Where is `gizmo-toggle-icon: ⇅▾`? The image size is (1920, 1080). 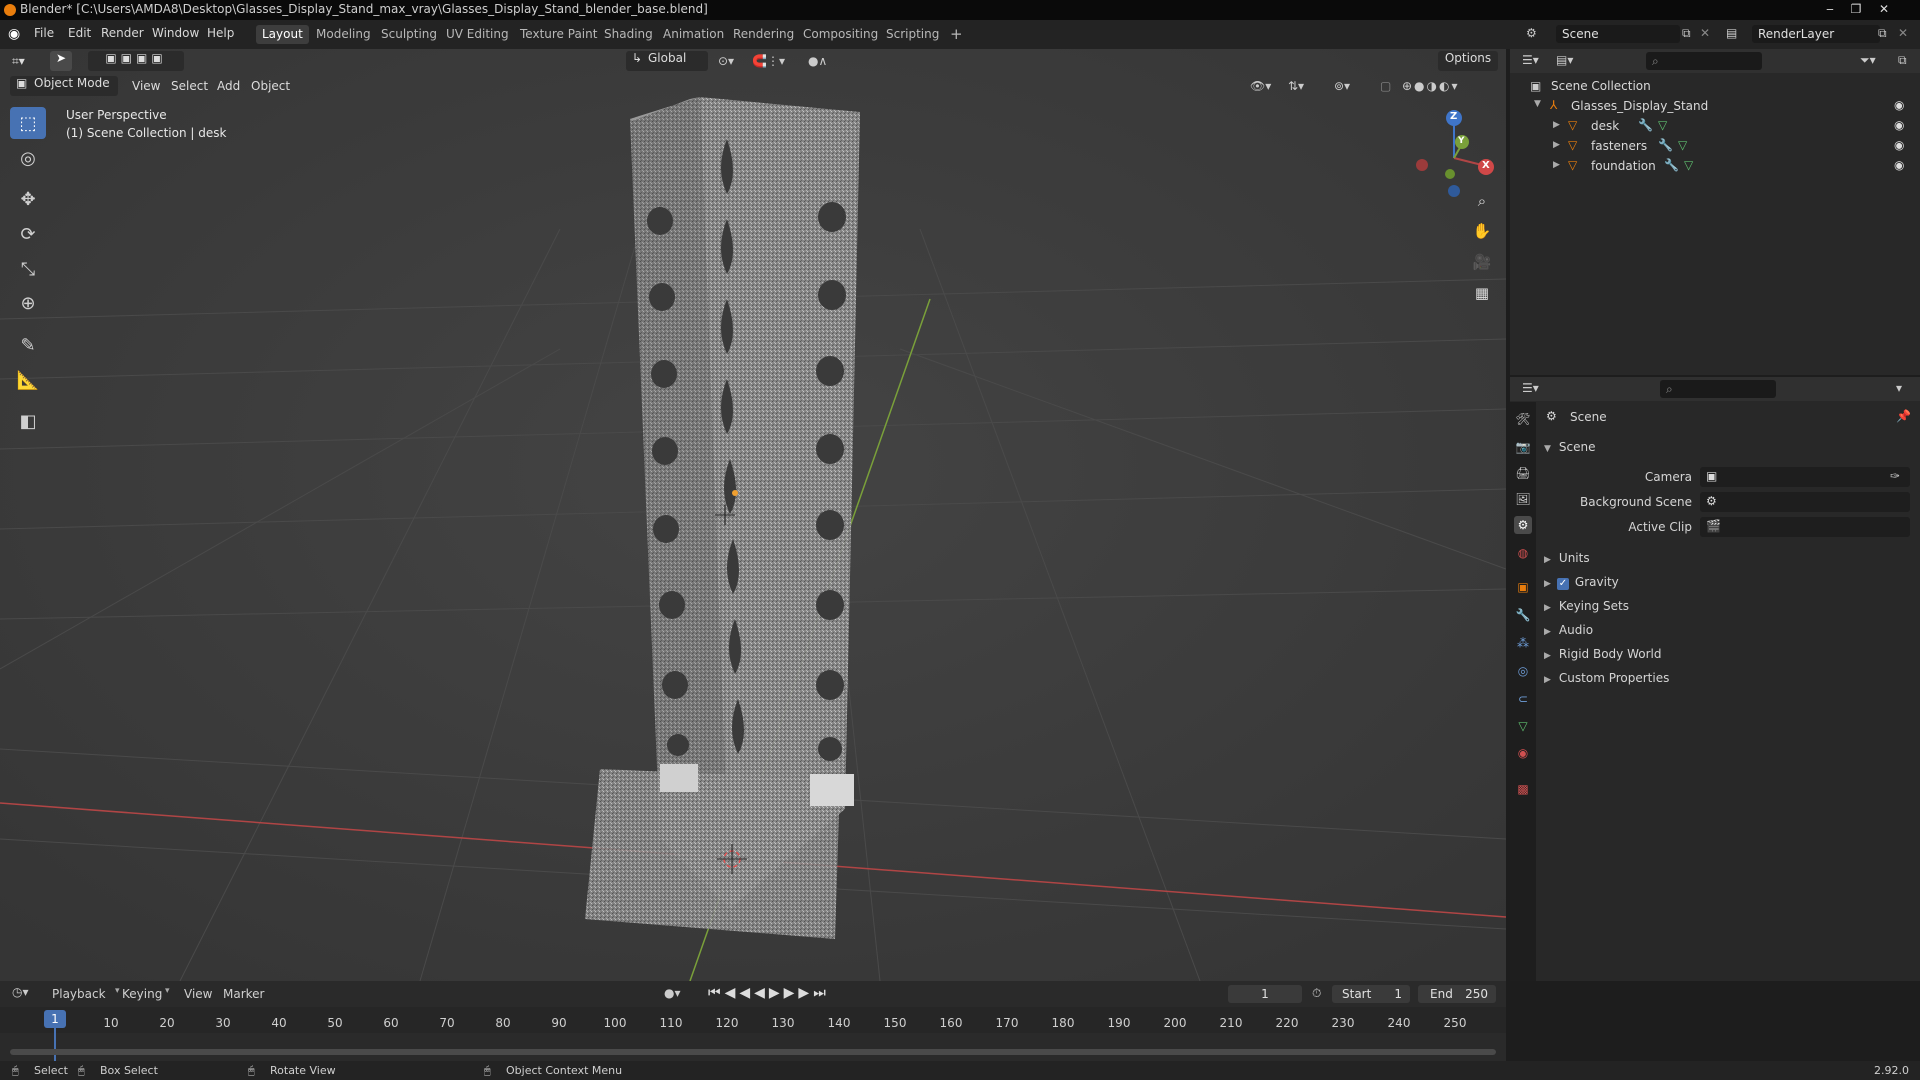 gizmo-toggle-icon: ⇅▾ is located at coordinates (1296, 86).